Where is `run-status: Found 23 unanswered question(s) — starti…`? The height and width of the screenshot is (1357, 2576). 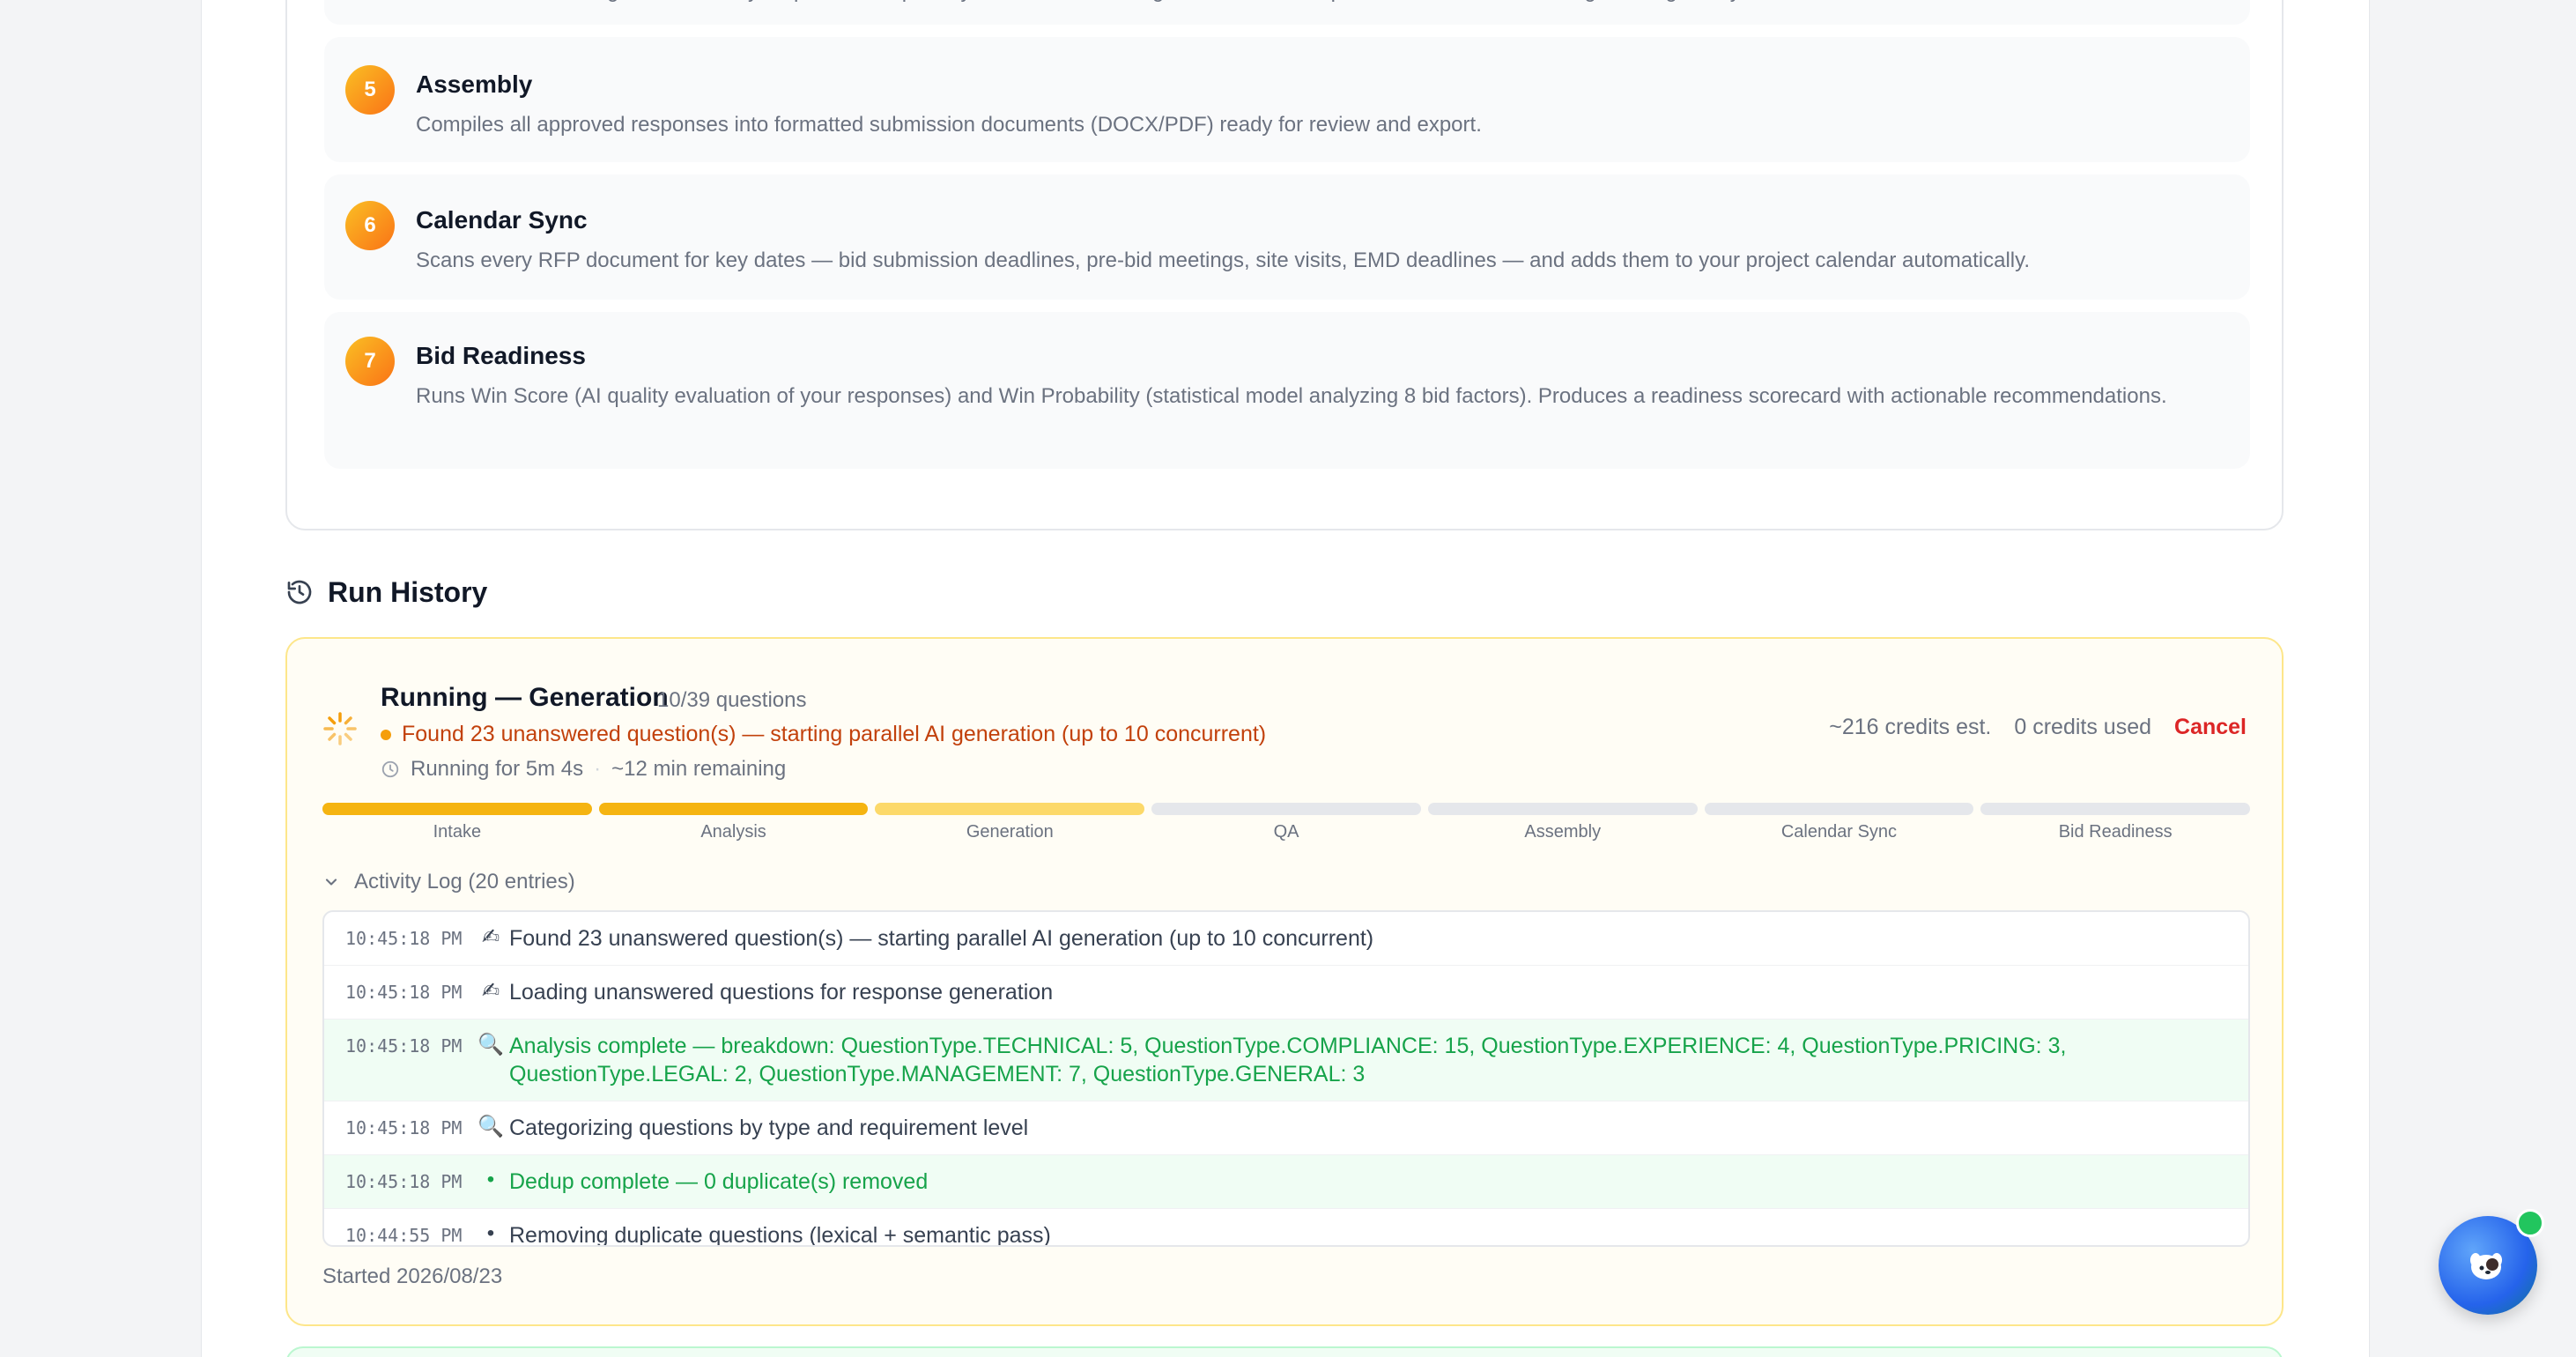 run-status: Found 23 unanswered question(s) — starti… is located at coordinates (824, 734).